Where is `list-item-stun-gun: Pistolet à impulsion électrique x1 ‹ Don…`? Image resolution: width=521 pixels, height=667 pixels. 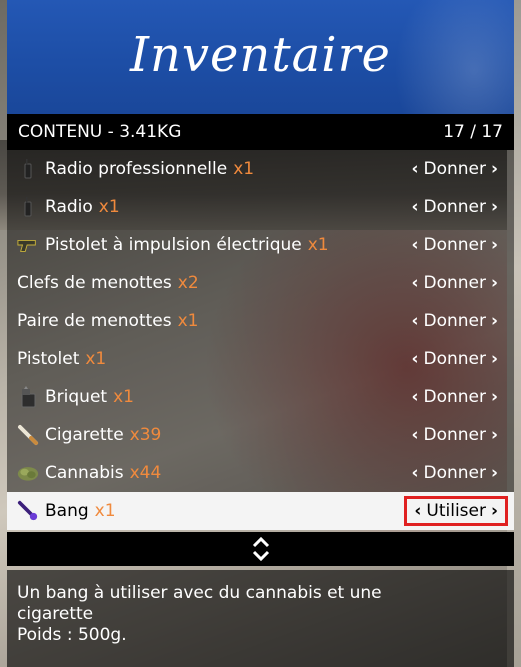 list-item-stun-gun: Pistolet à impulsion électrique x1 ‹ Don… is located at coordinates (260, 245).